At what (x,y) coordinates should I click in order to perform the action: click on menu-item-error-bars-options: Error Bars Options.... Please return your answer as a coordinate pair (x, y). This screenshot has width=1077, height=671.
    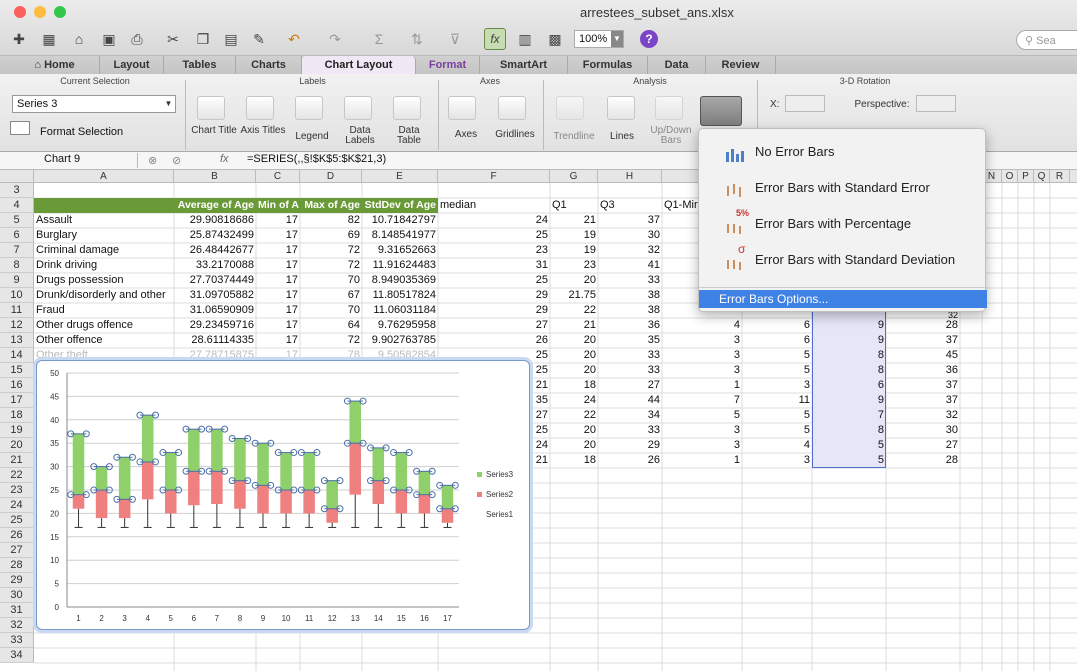
    Looking at the image, I should click on (843, 299).